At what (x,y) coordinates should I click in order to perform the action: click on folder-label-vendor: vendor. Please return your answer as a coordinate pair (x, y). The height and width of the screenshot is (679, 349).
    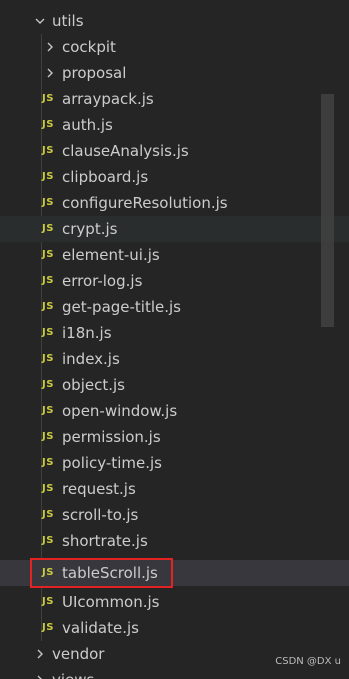
    Looking at the image, I should click on (78, 654).